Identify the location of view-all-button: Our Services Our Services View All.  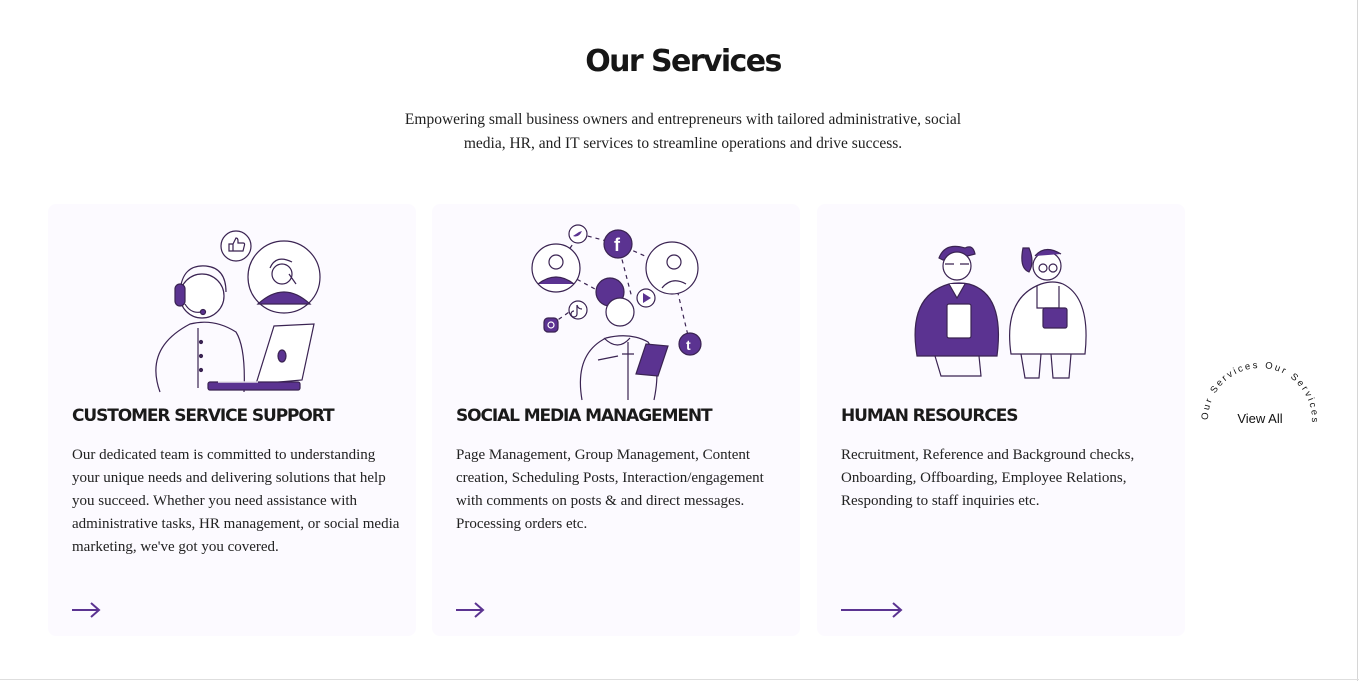
(1260, 420).